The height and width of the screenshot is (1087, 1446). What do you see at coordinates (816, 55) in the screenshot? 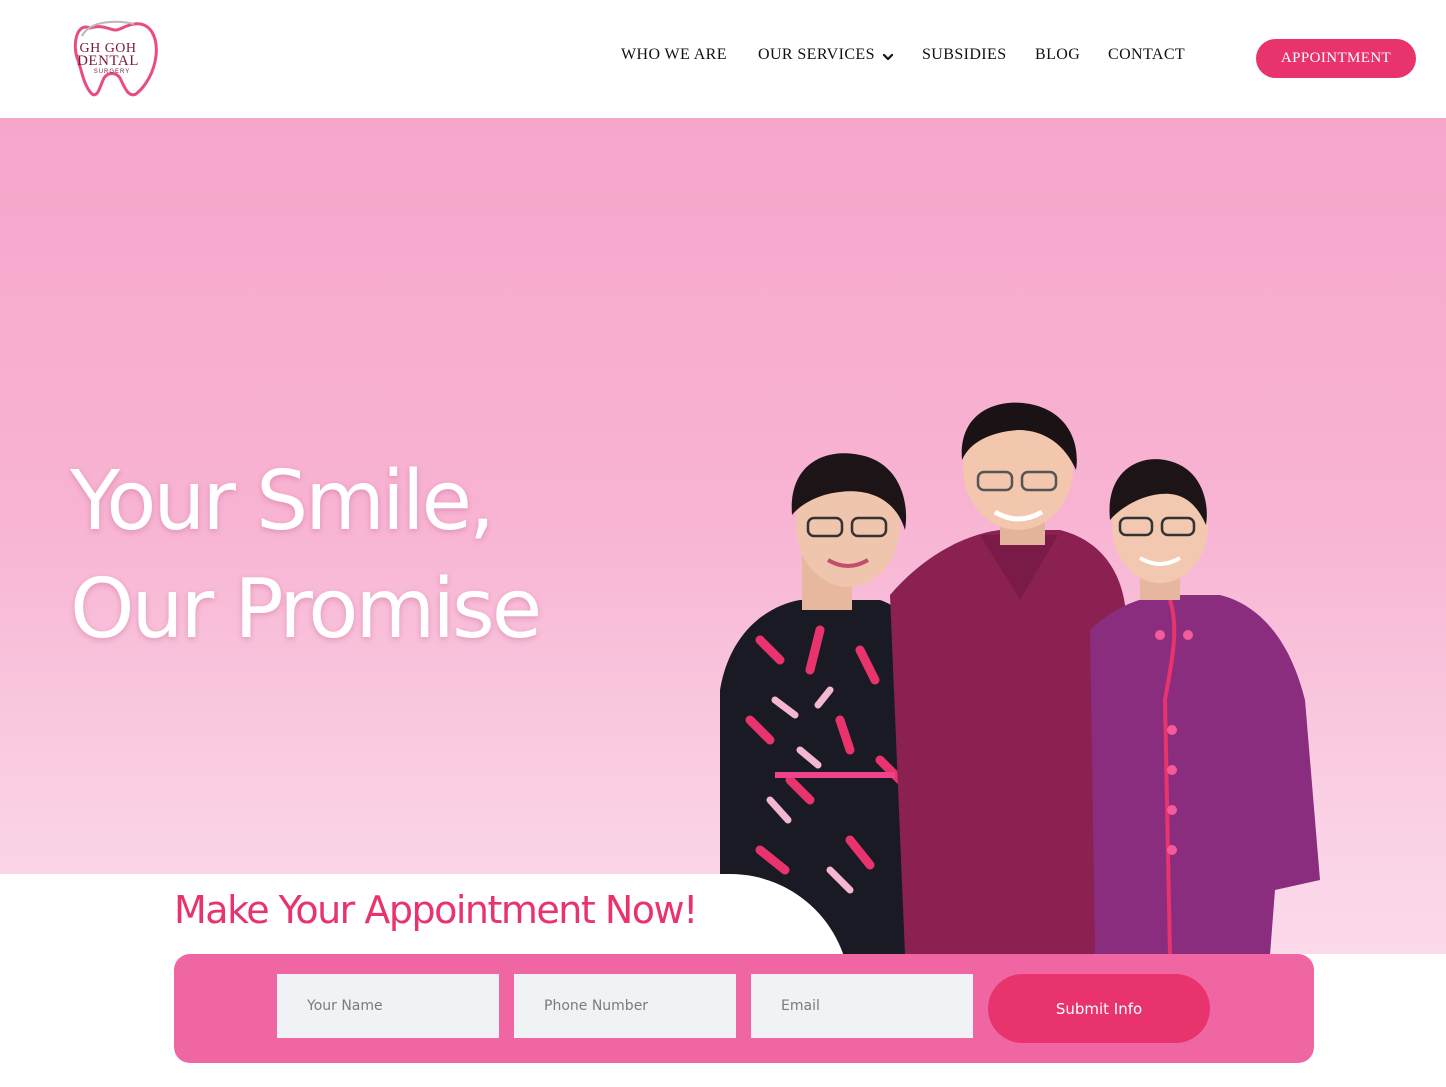
I see `nav-item-our-services: OUR SERVICES` at bounding box center [816, 55].